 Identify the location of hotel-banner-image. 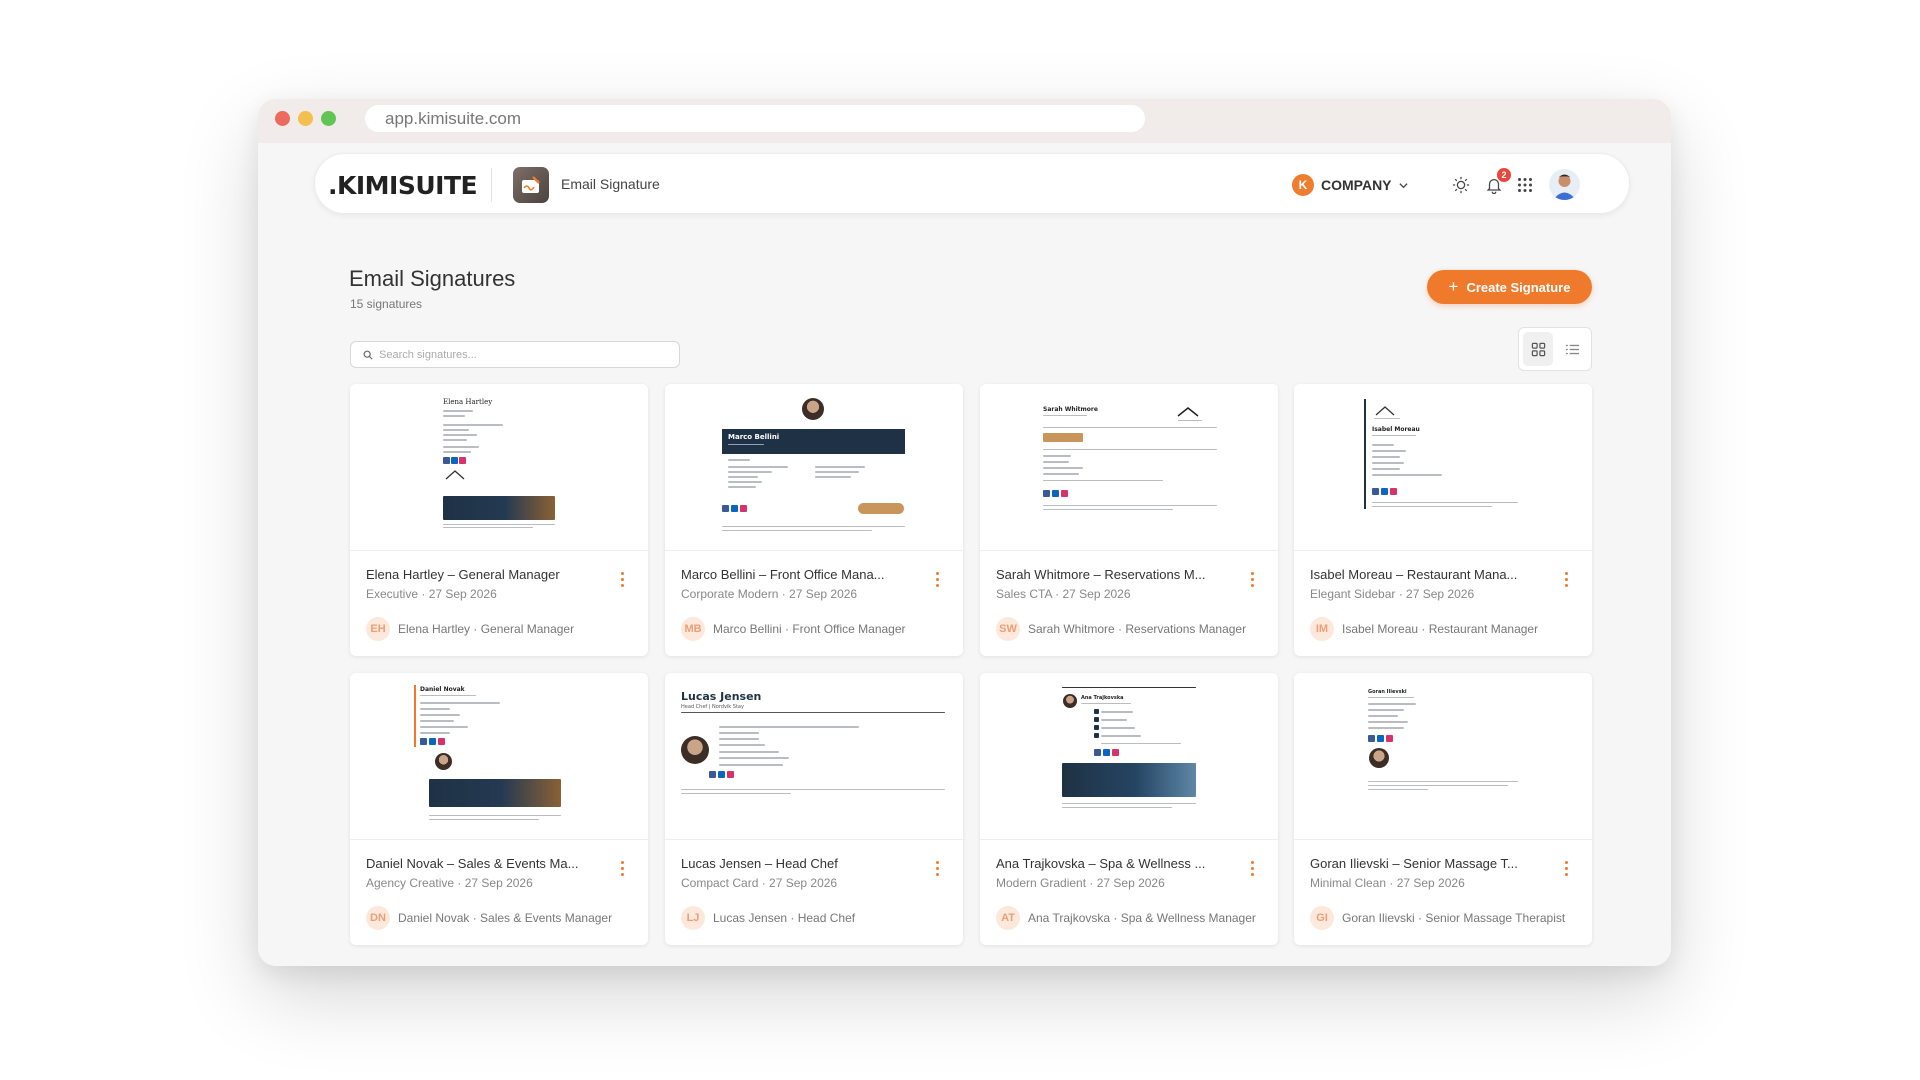
(499, 508).